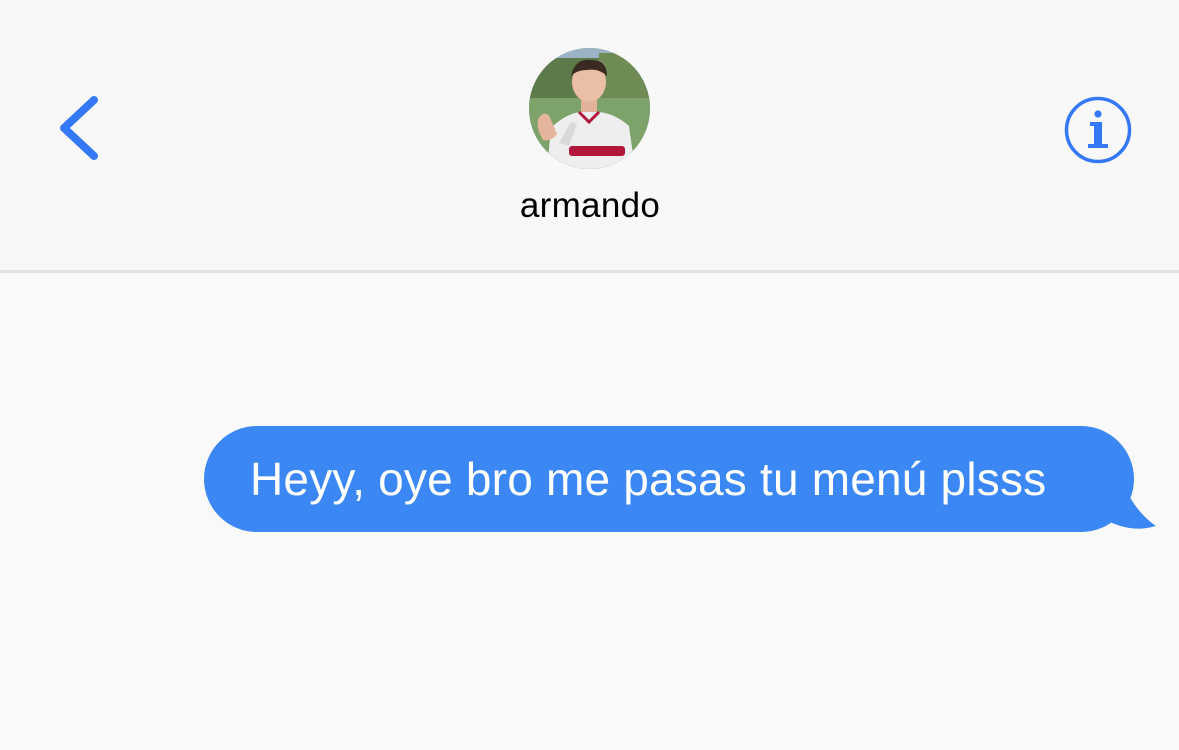 The image size is (1179, 750). I want to click on contact-name: armando, so click(590, 206).